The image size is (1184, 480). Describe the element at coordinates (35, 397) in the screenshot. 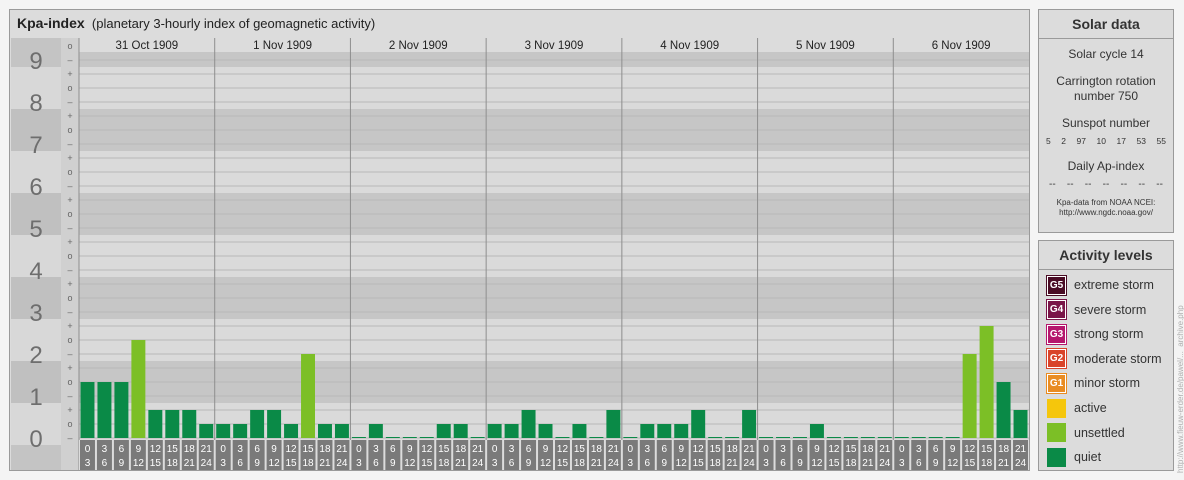

I see `y-axis-label: 1` at that location.